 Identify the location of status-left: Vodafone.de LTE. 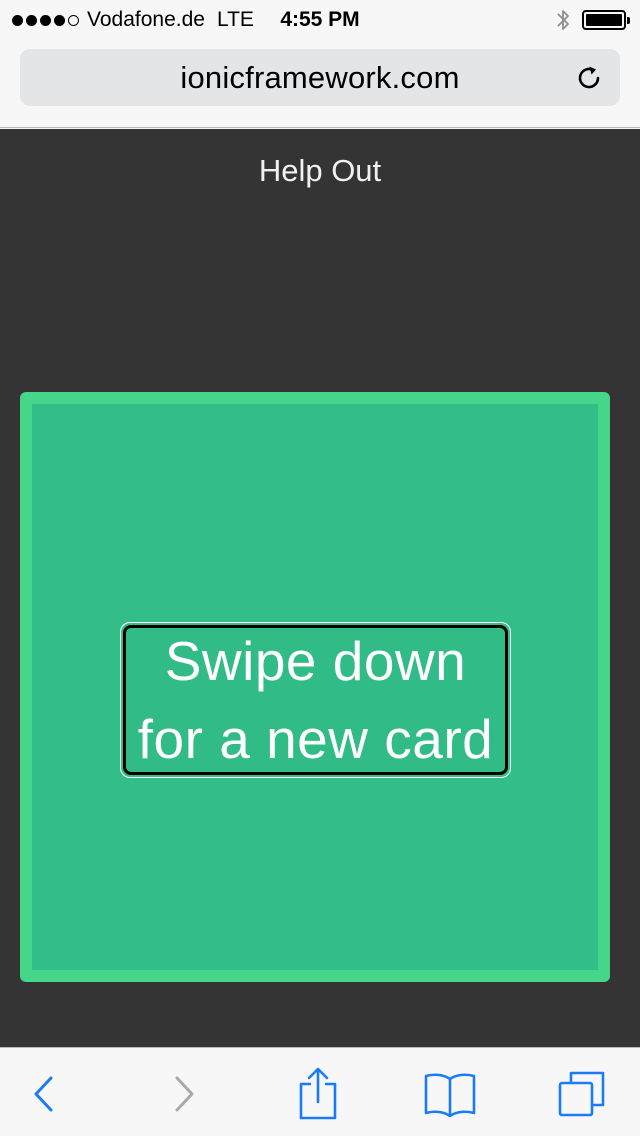
(138, 20).